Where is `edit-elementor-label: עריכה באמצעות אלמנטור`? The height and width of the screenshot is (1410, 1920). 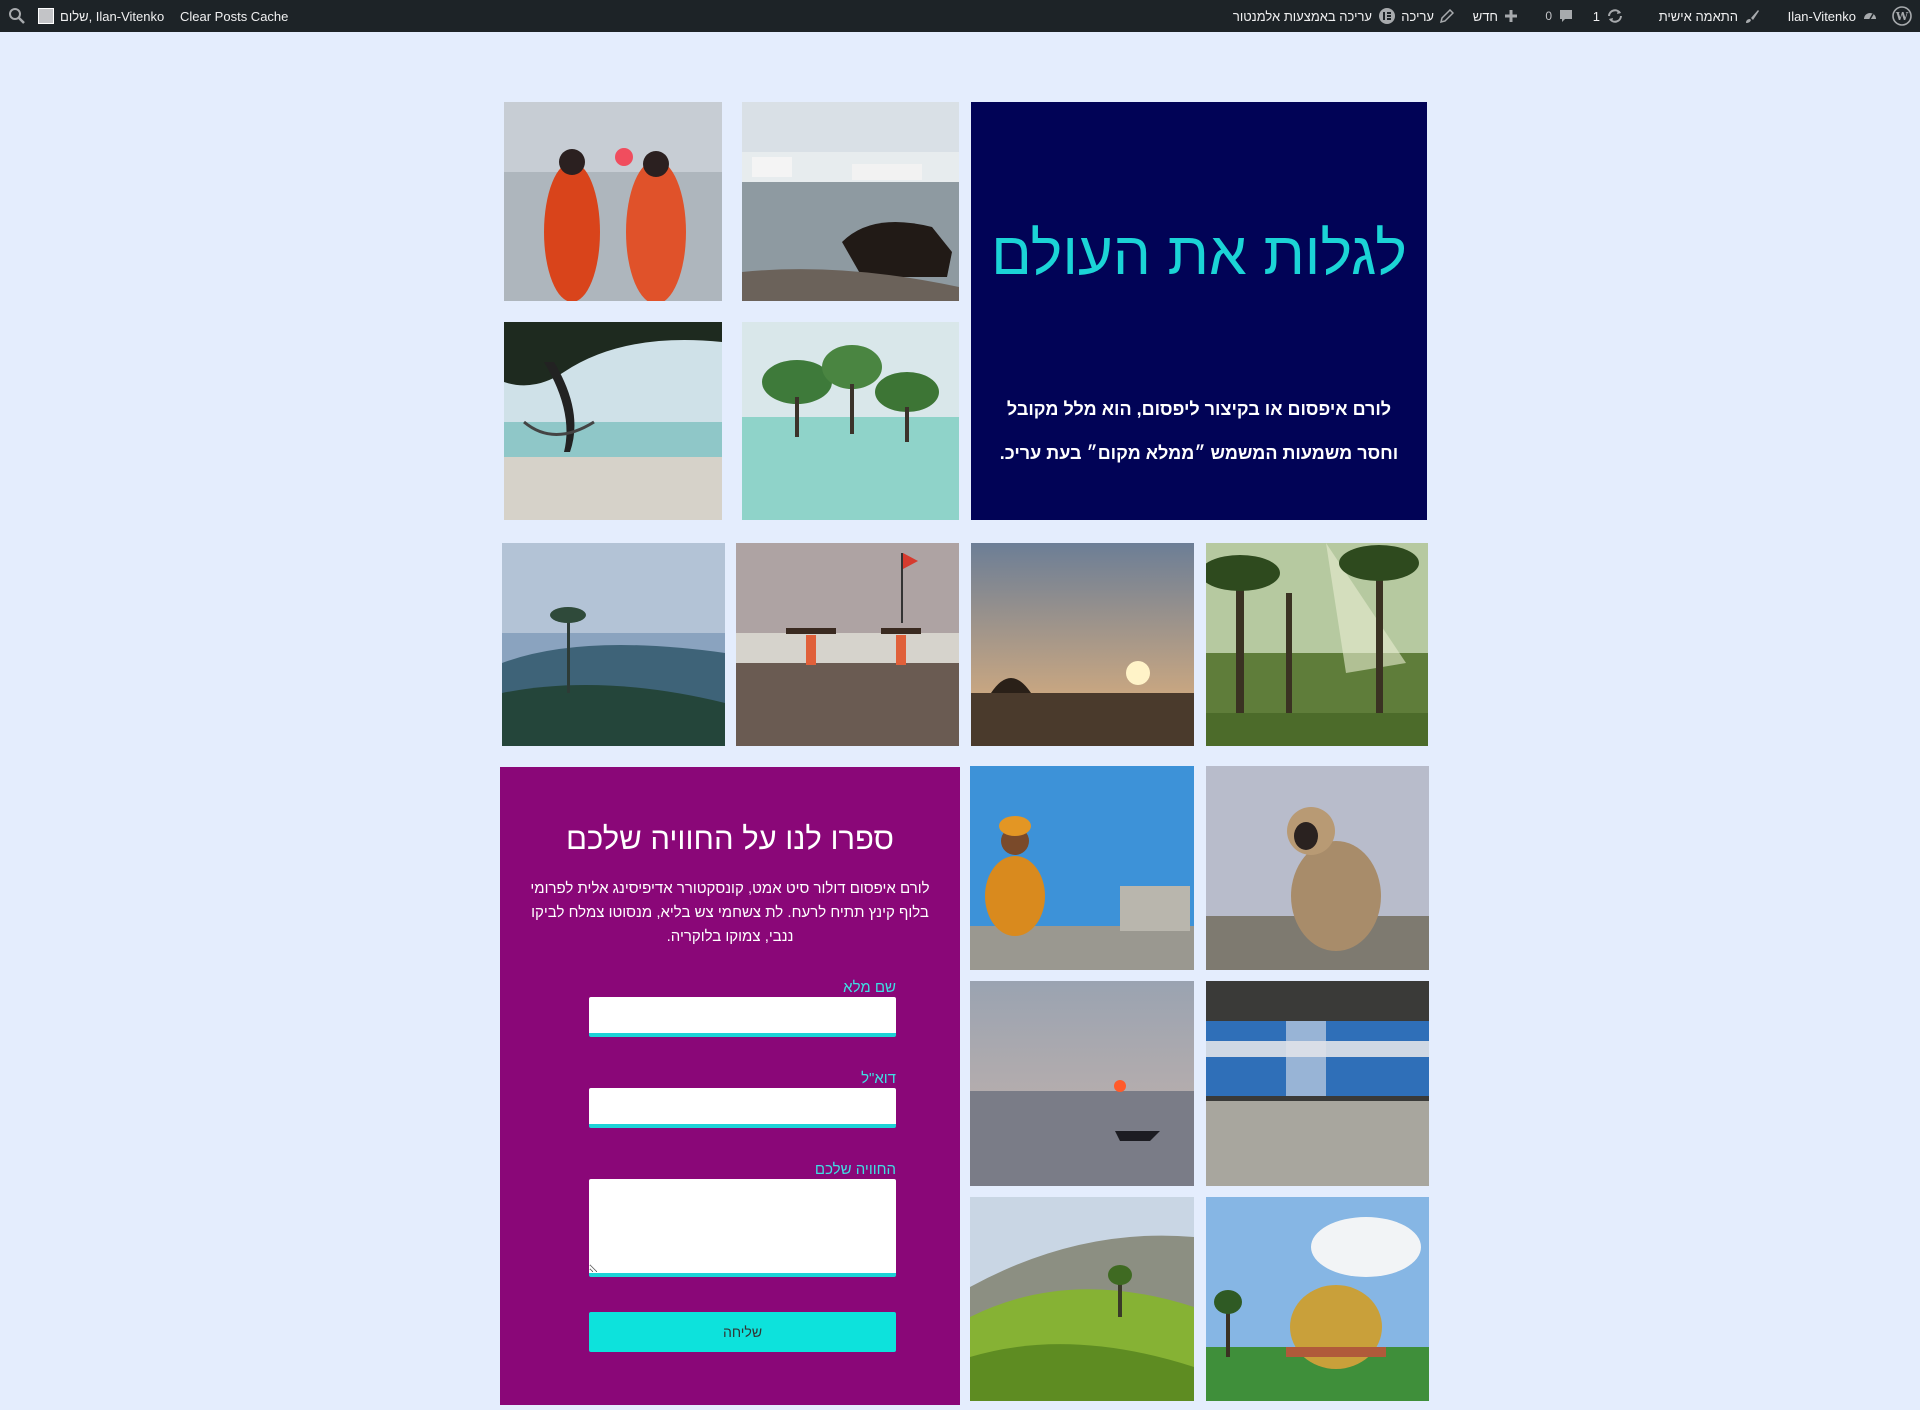 edit-elementor-label: עריכה באמצעות אלמנטור is located at coordinates (1302, 16).